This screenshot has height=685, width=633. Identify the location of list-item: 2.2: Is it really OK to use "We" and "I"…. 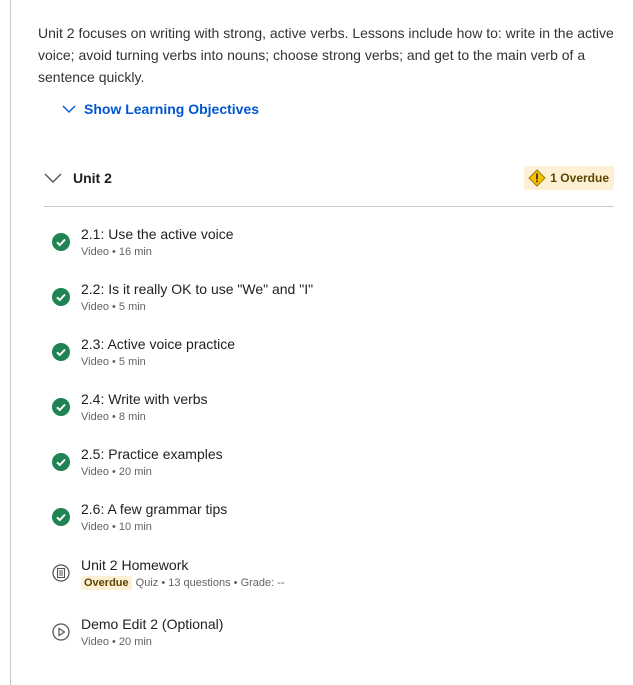
(332, 300).